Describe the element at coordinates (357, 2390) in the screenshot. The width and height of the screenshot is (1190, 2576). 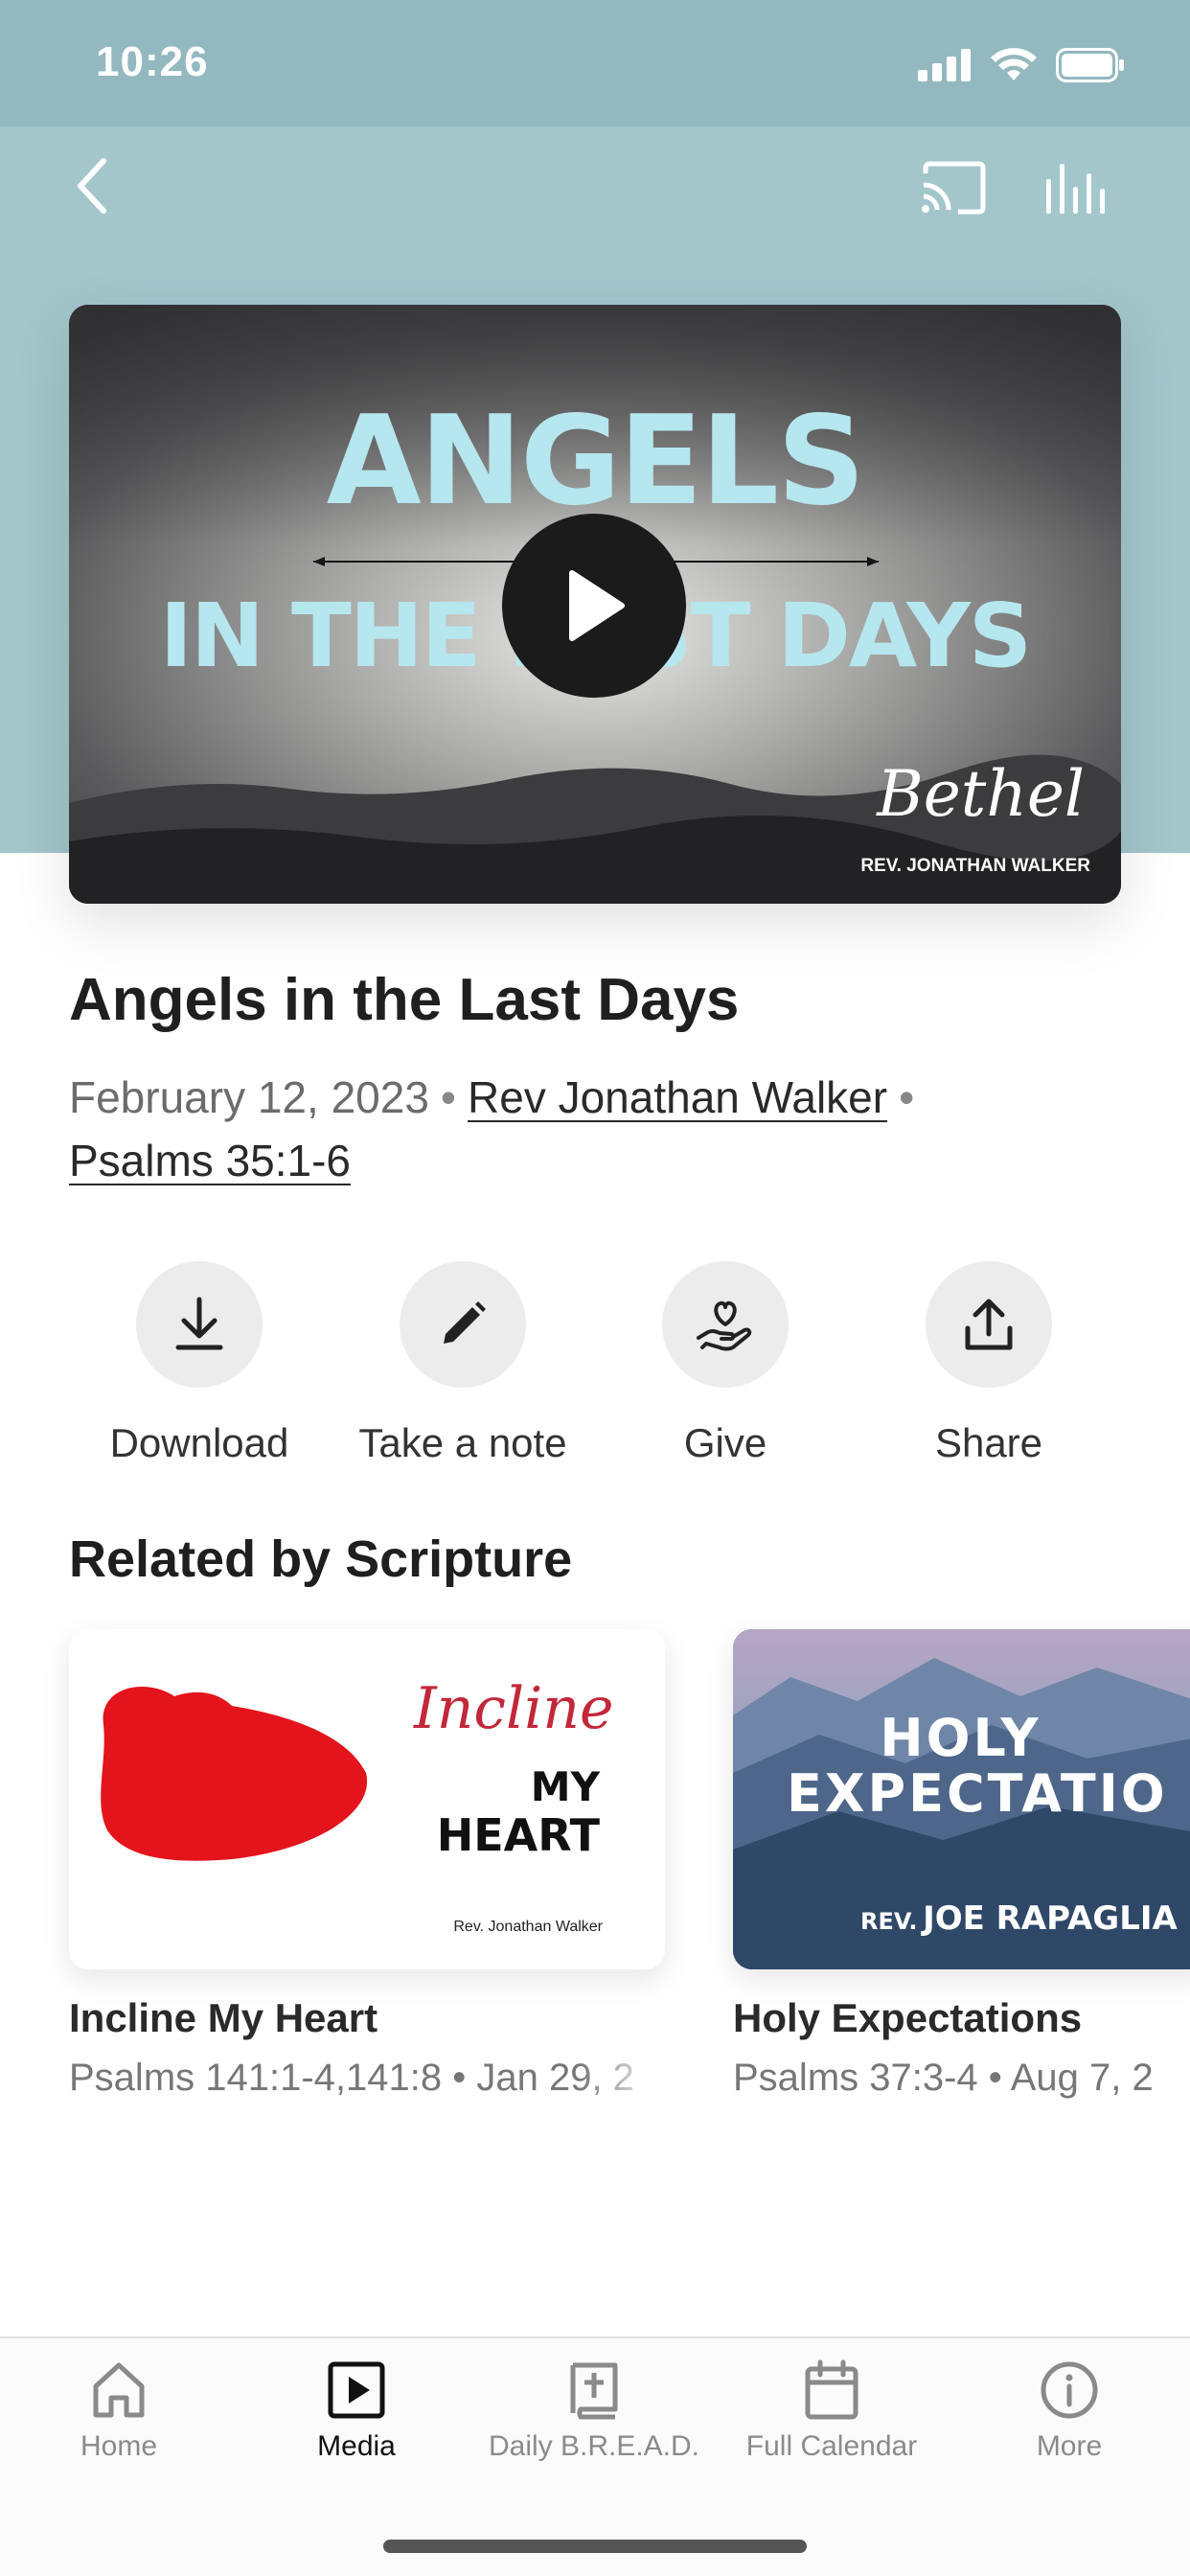
I see `media-play-icon` at that location.